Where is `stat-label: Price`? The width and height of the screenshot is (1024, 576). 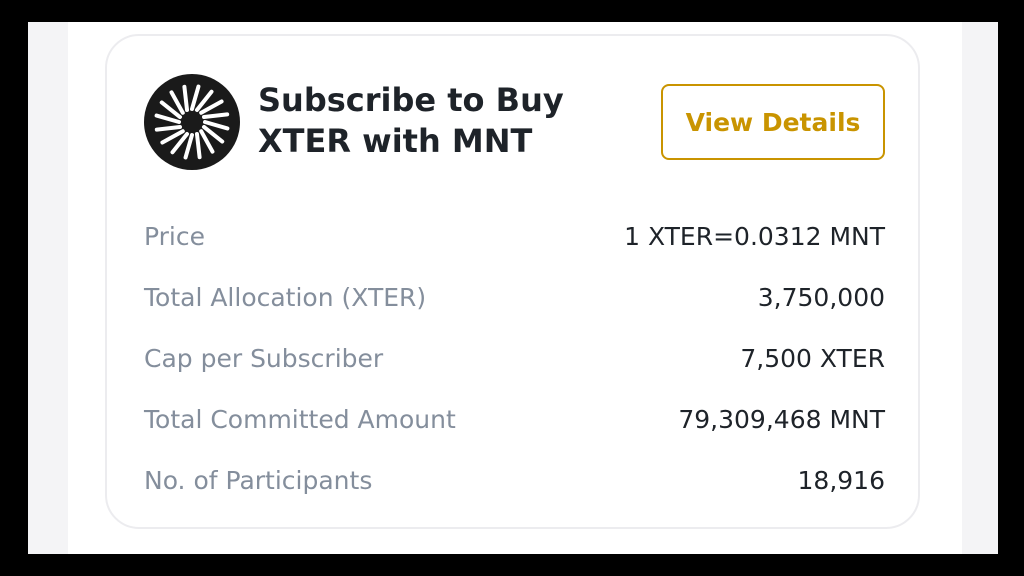 stat-label: Price is located at coordinates (174, 236).